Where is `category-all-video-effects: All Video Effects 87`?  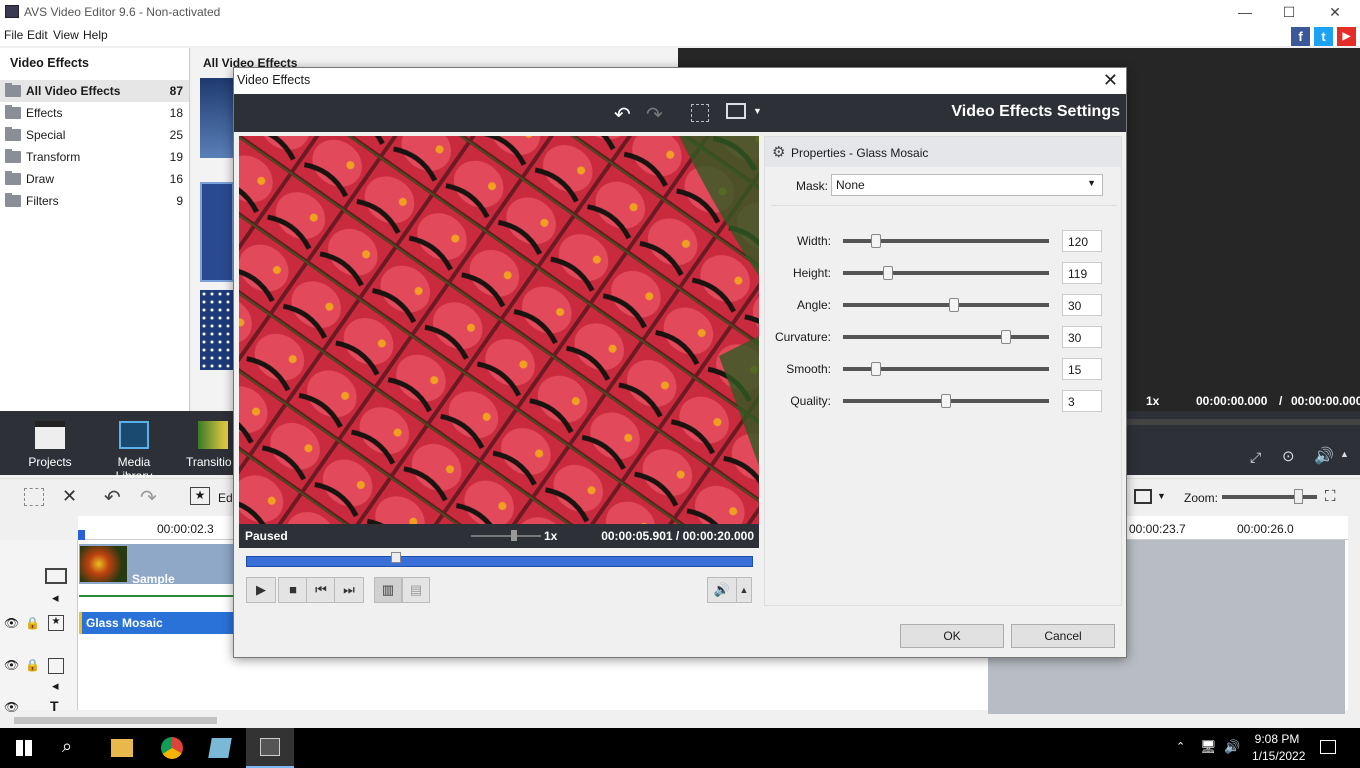
category-all-video-effects: All Video Effects 87 is located at coordinates (94, 91).